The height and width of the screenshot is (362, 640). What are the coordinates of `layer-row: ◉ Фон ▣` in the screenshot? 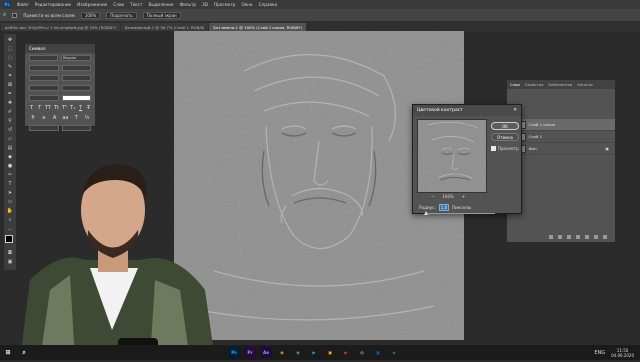 It's located at (561, 149).